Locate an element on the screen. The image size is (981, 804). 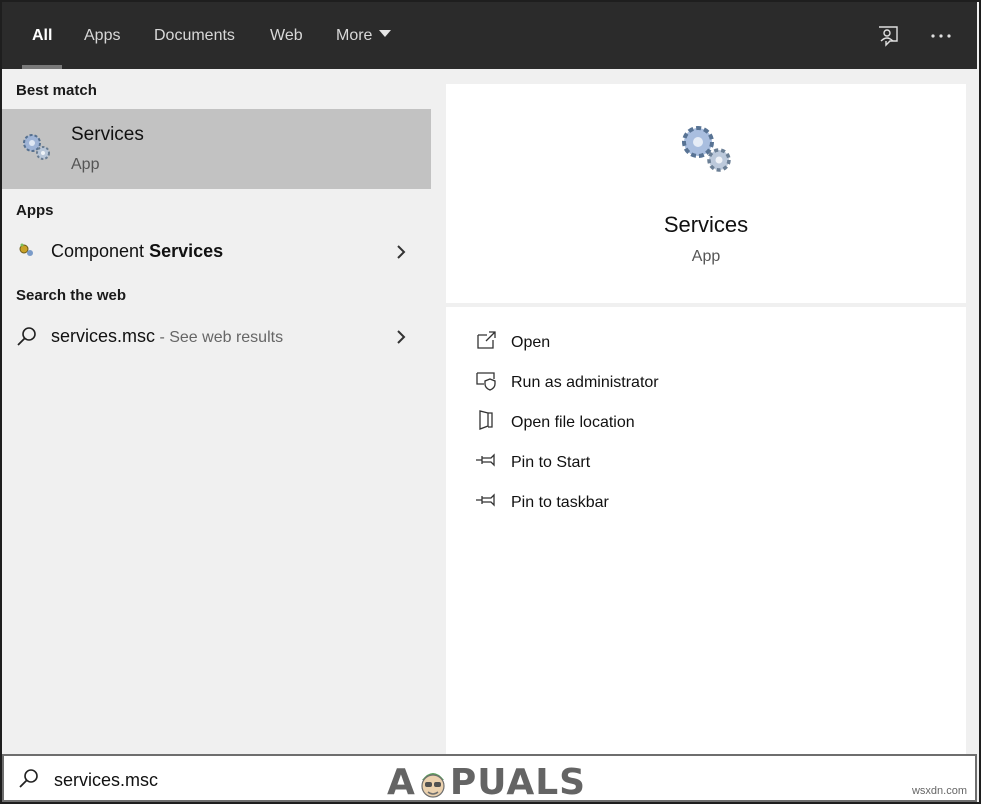
best-match-title: Services is located at coordinates (107, 134).